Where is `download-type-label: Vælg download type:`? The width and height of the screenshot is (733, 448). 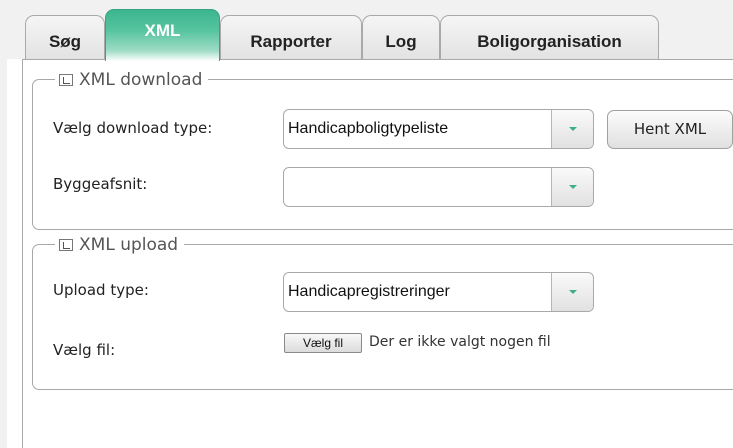 download-type-label: Vælg download type: is located at coordinates (133, 128).